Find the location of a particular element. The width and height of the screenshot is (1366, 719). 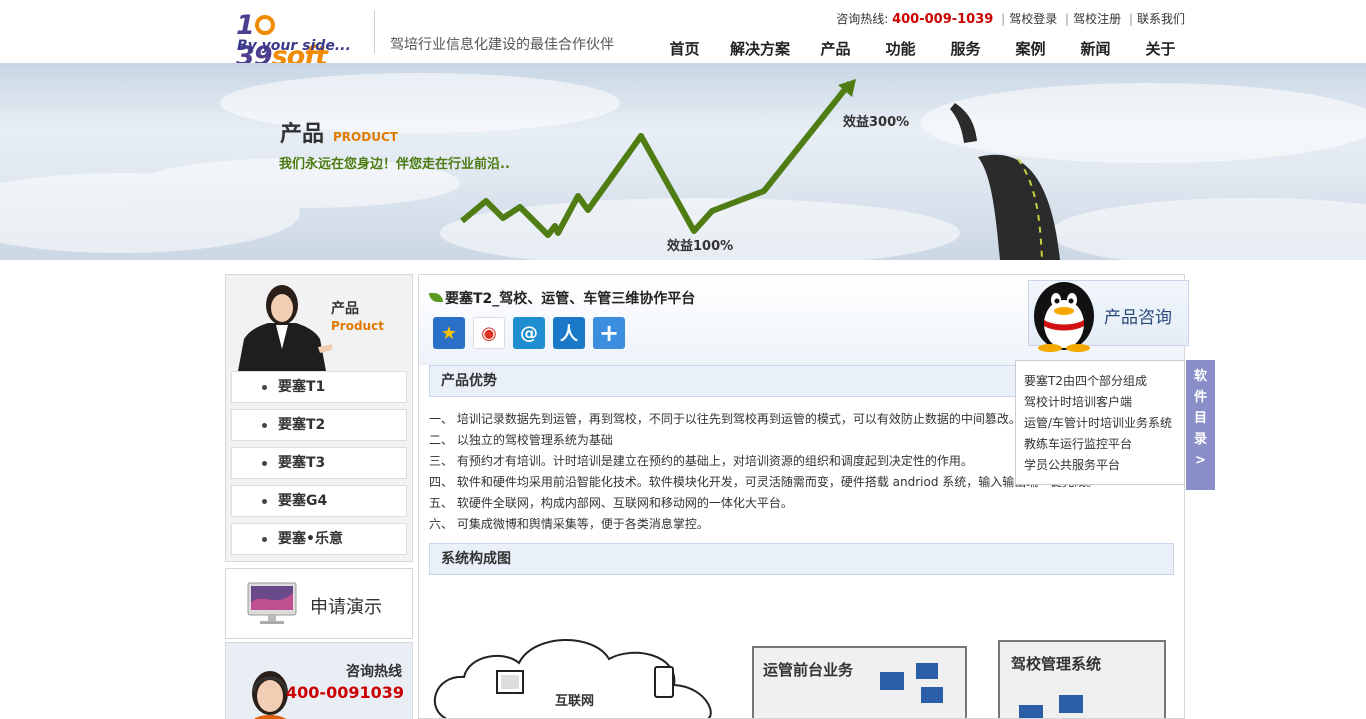

imac-icon is located at coordinates (272, 603).